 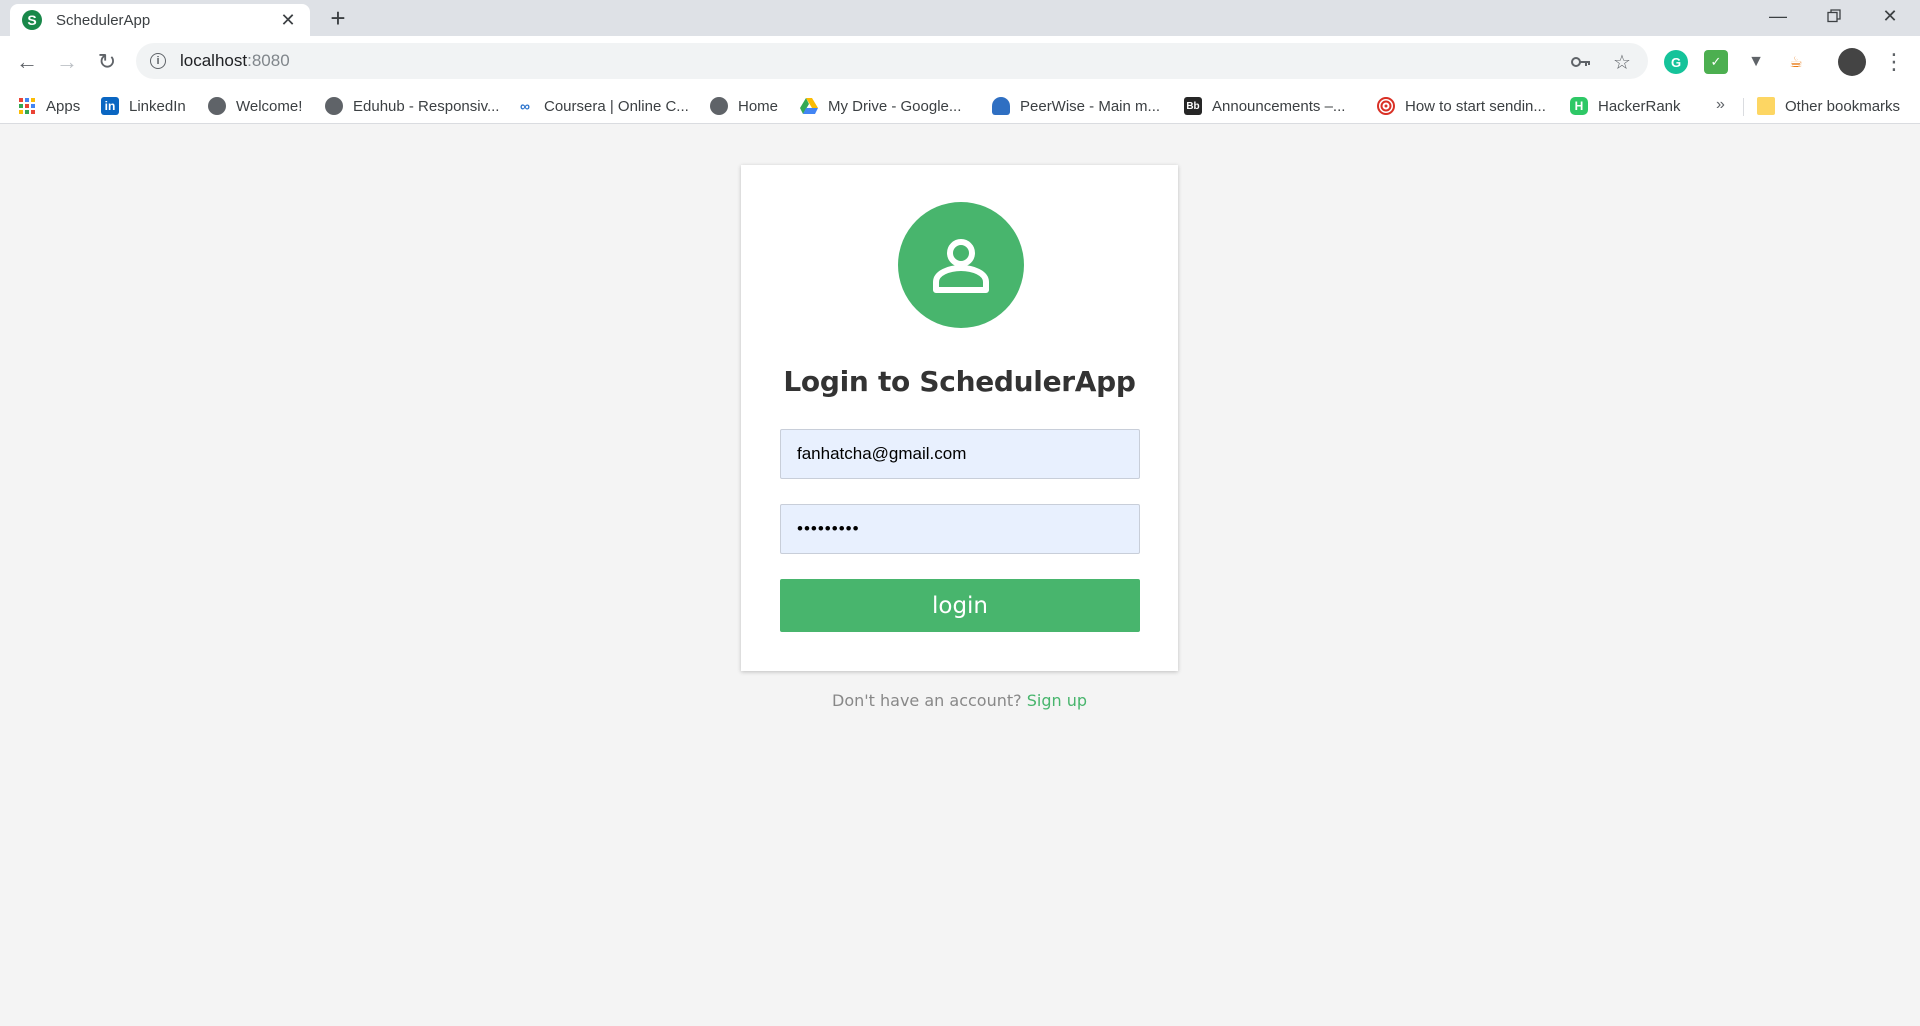 I want to click on bookmark-label: Welcome!, so click(x=269, y=106).